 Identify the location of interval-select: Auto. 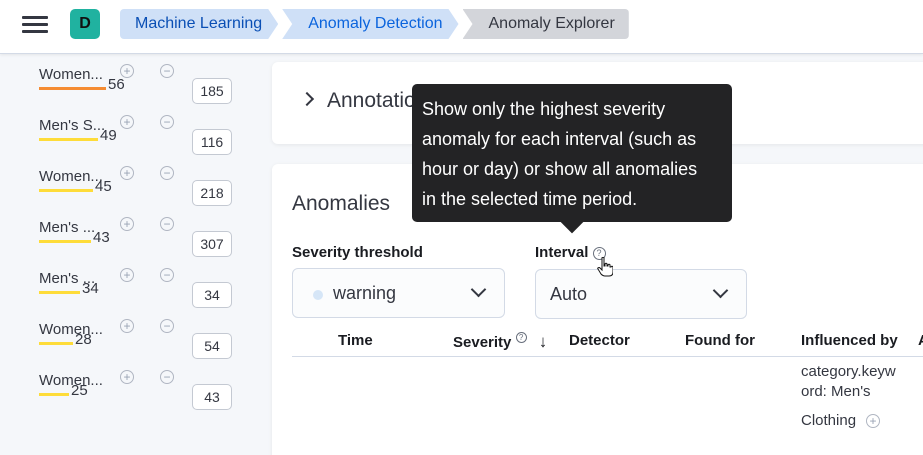
(641, 294).